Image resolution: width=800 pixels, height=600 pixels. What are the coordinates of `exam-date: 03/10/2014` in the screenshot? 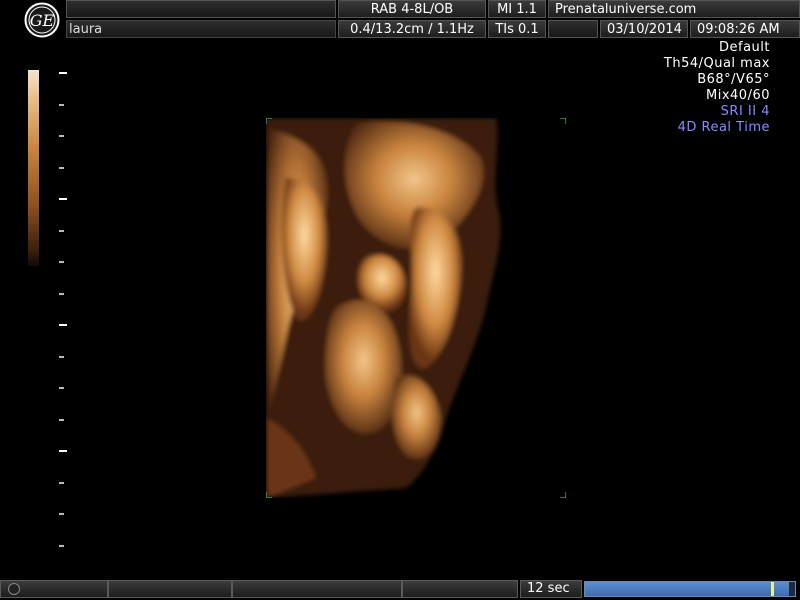 It's located at (644, 29).